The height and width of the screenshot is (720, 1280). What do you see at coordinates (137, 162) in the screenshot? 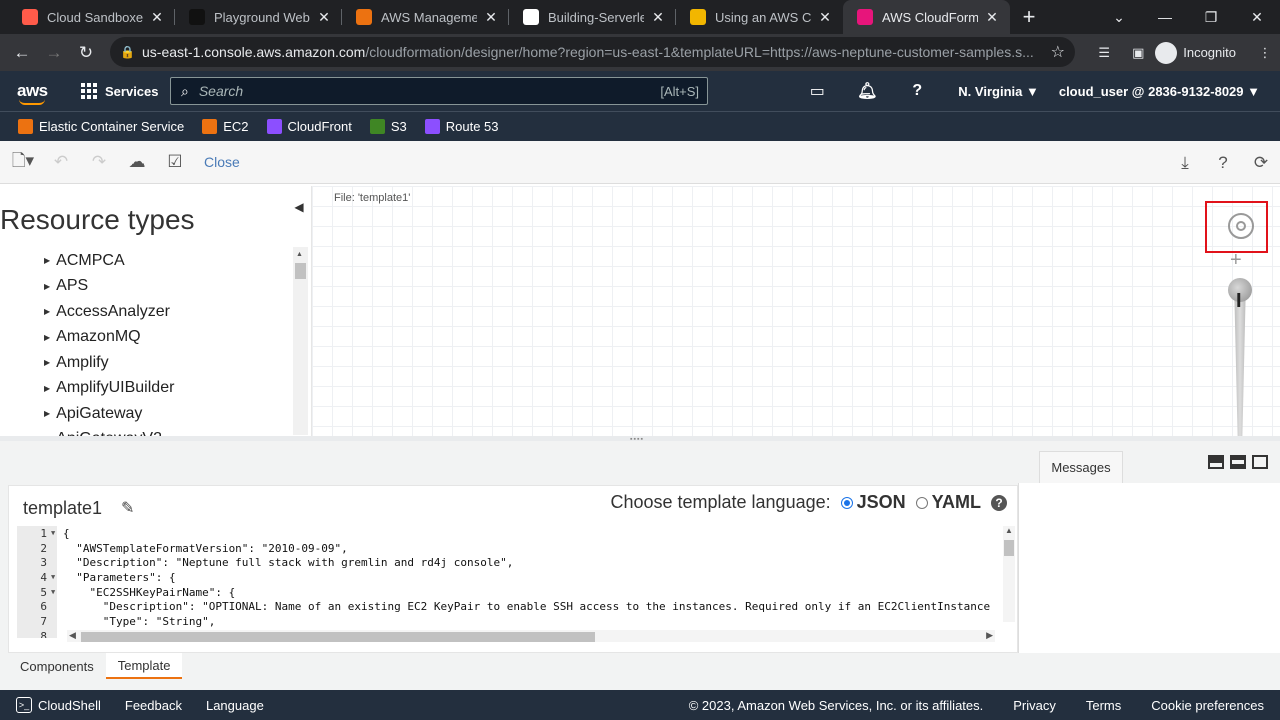
I see `create-stack-cloud-icon: ☁` at bounding box center [137, 162].